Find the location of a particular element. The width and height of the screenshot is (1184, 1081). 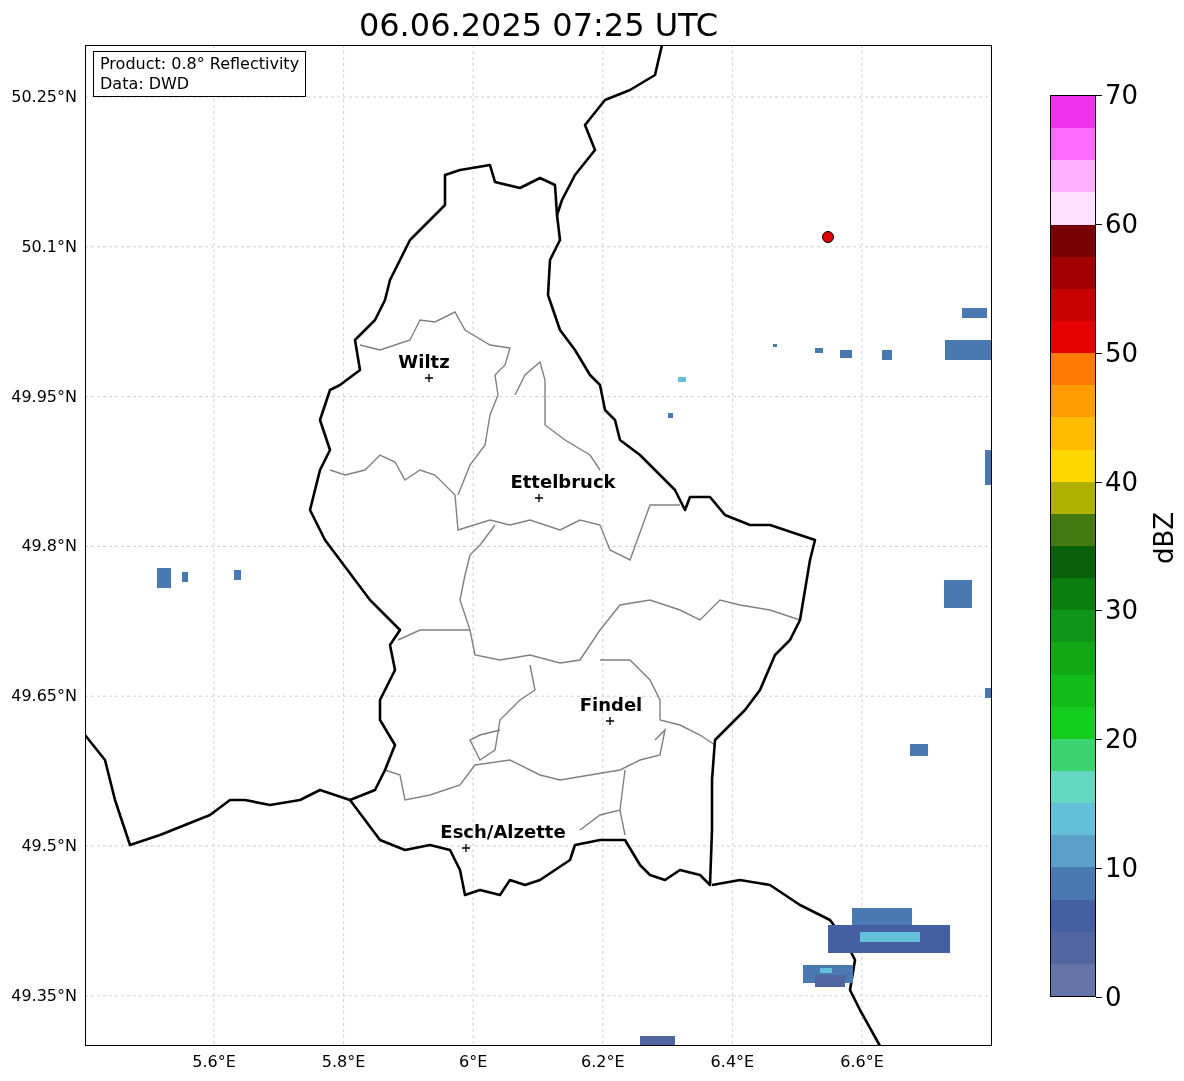

city-label: Esch/Alzette is located at coordinates (503, 832).